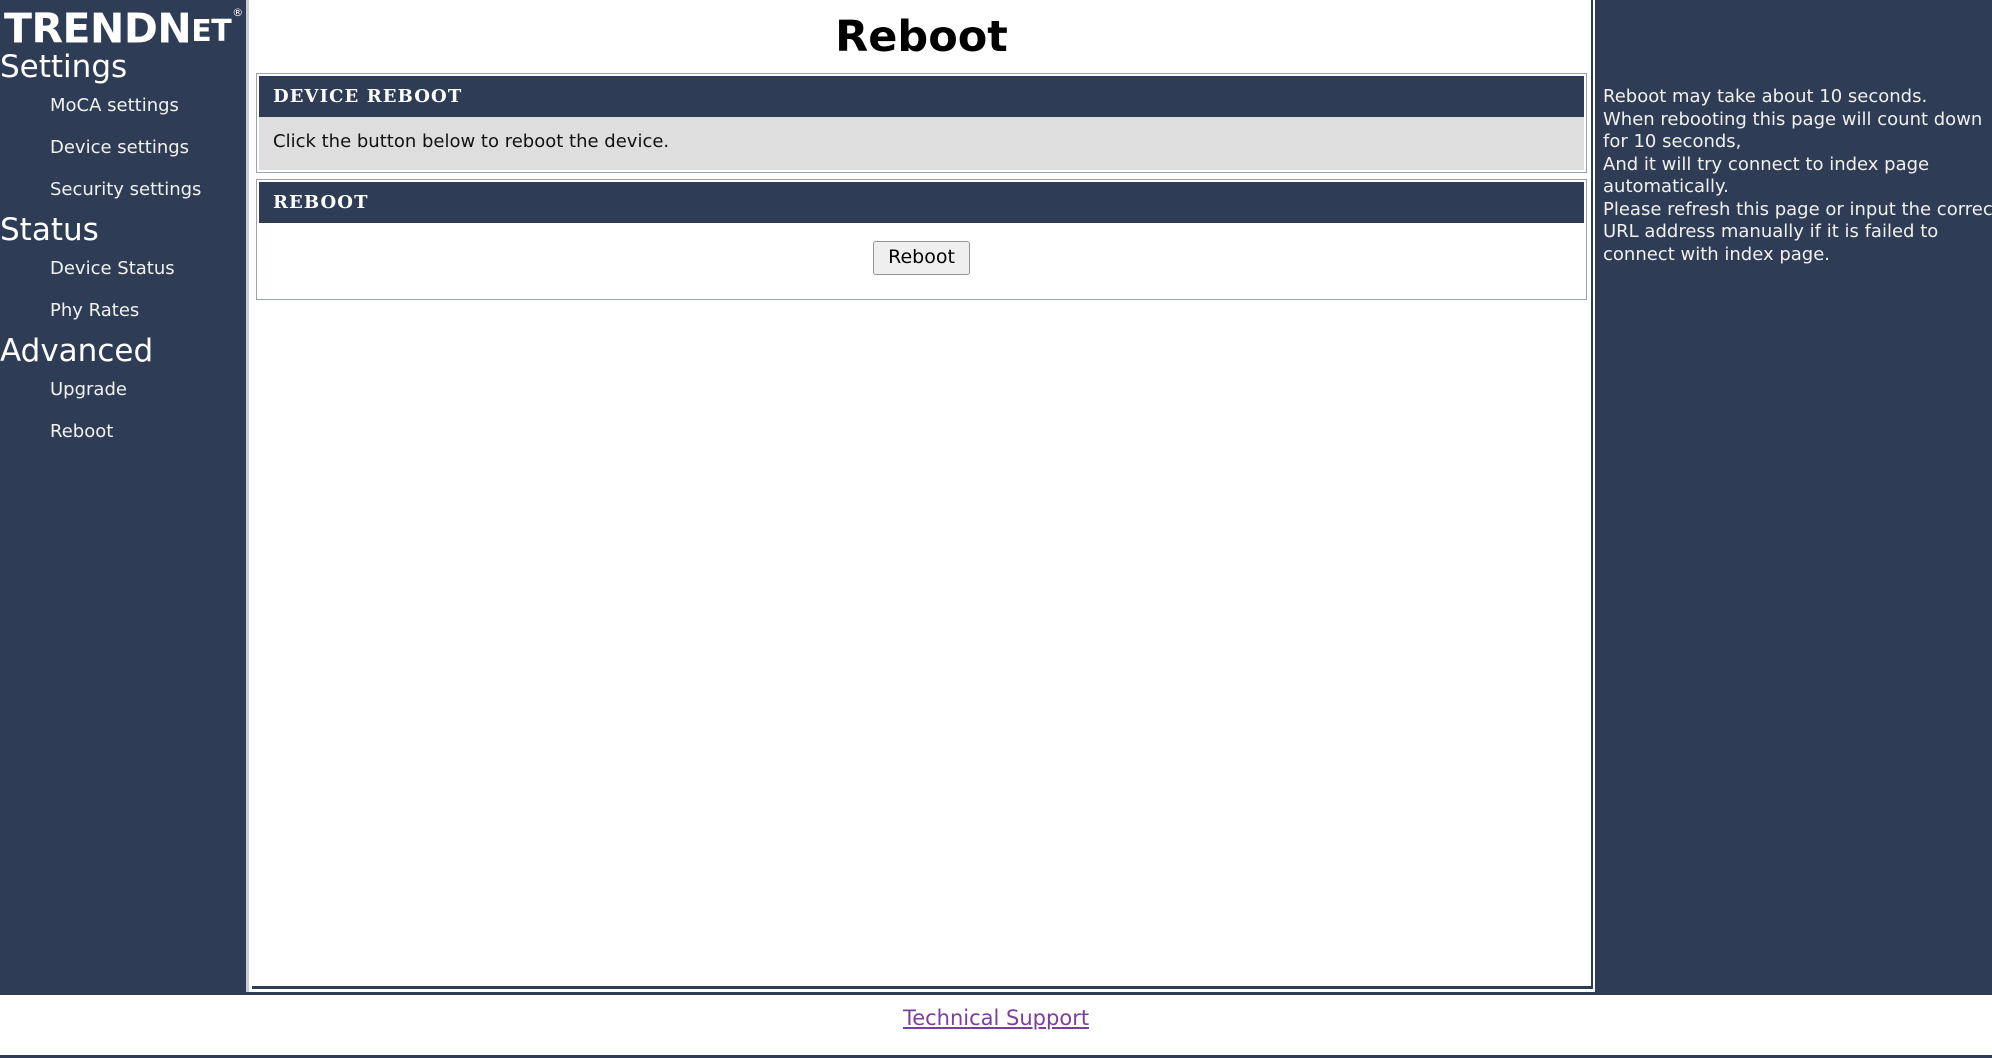  What do you see at coordinates (1765, 96) in the screenshot?
I see `help-text-line: Reboot may take about 10 seconds.` at bounding box center [1765, 96].